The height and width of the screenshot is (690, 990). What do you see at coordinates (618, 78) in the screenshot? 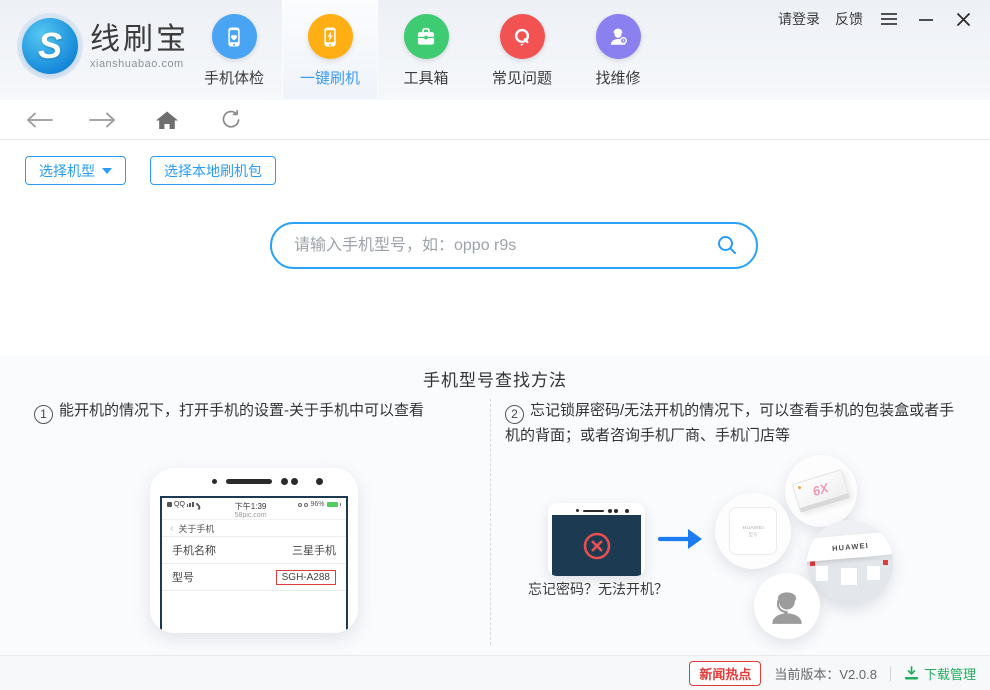
I see `tab-label: 找维修` at bounding box center [618, 78].